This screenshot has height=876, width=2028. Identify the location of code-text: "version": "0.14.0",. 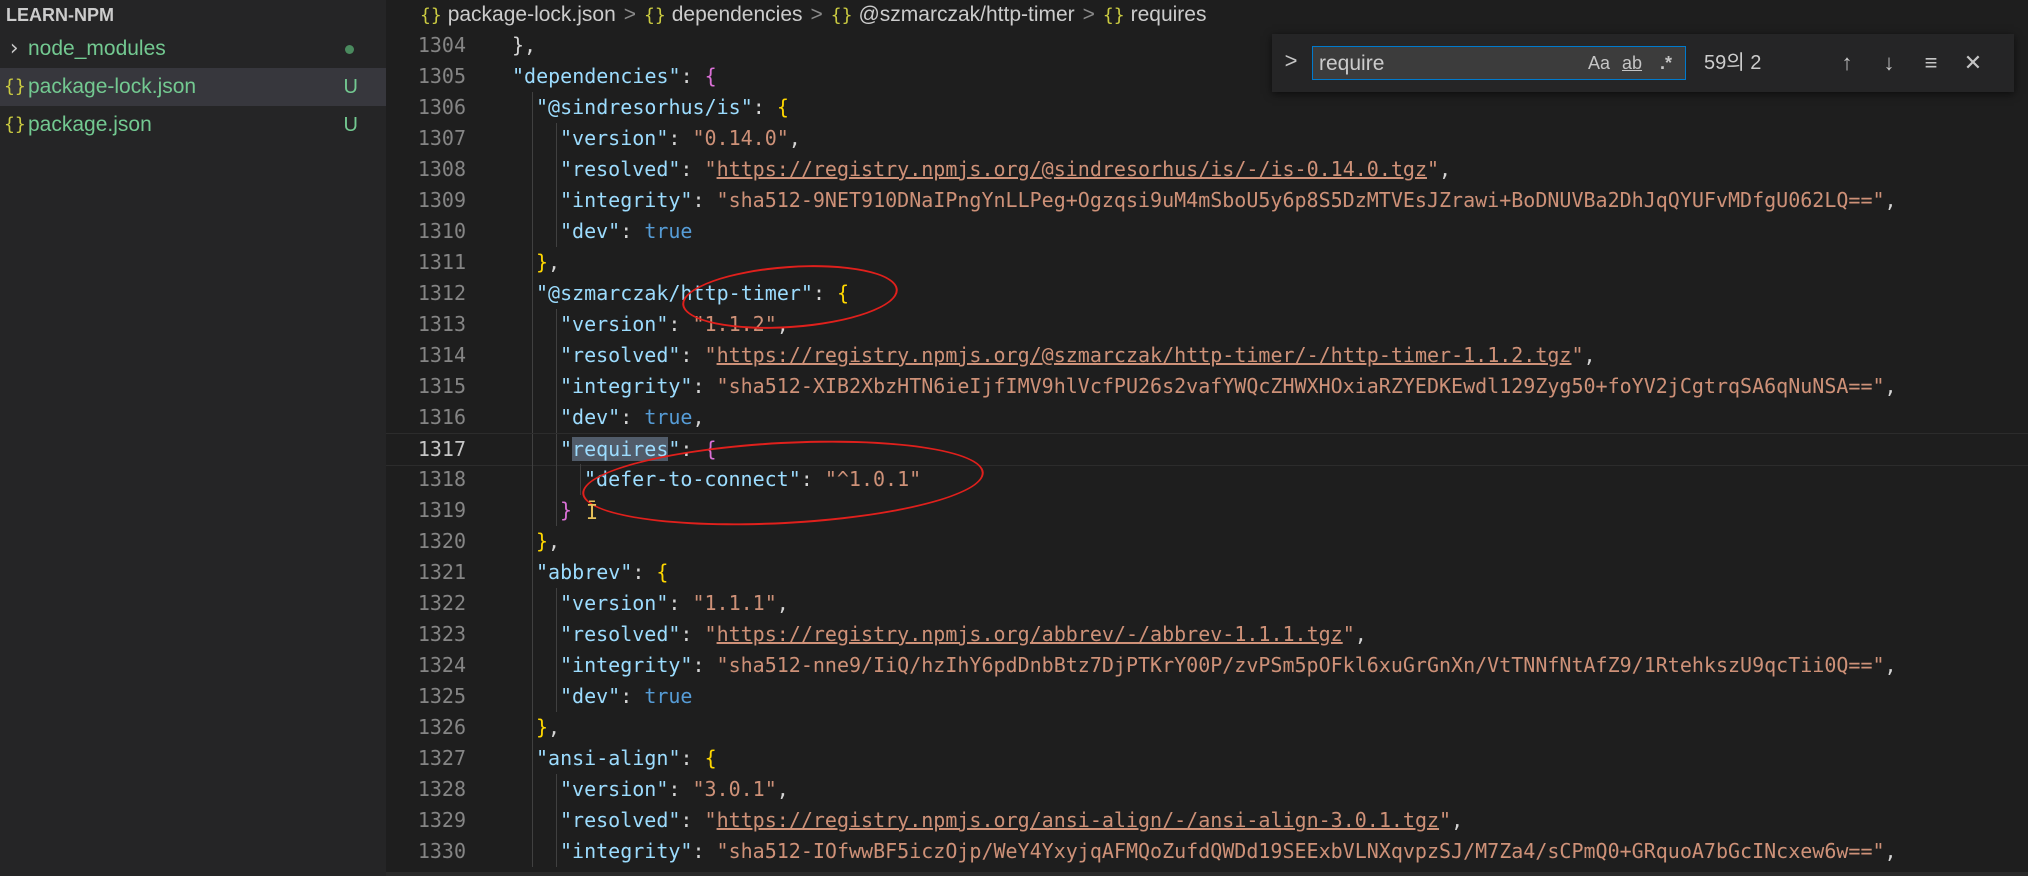
(680, 138).